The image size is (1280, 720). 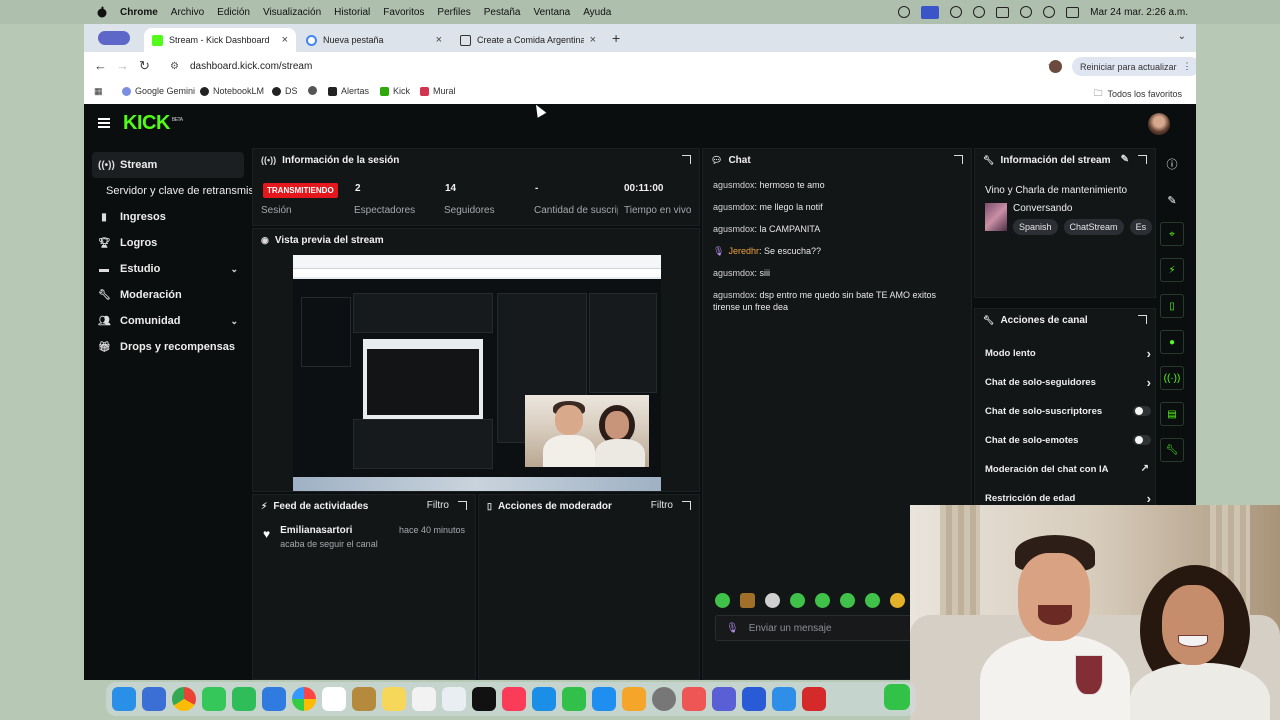 I want to click on new-tab-button: +, so click(x=616, y=38).